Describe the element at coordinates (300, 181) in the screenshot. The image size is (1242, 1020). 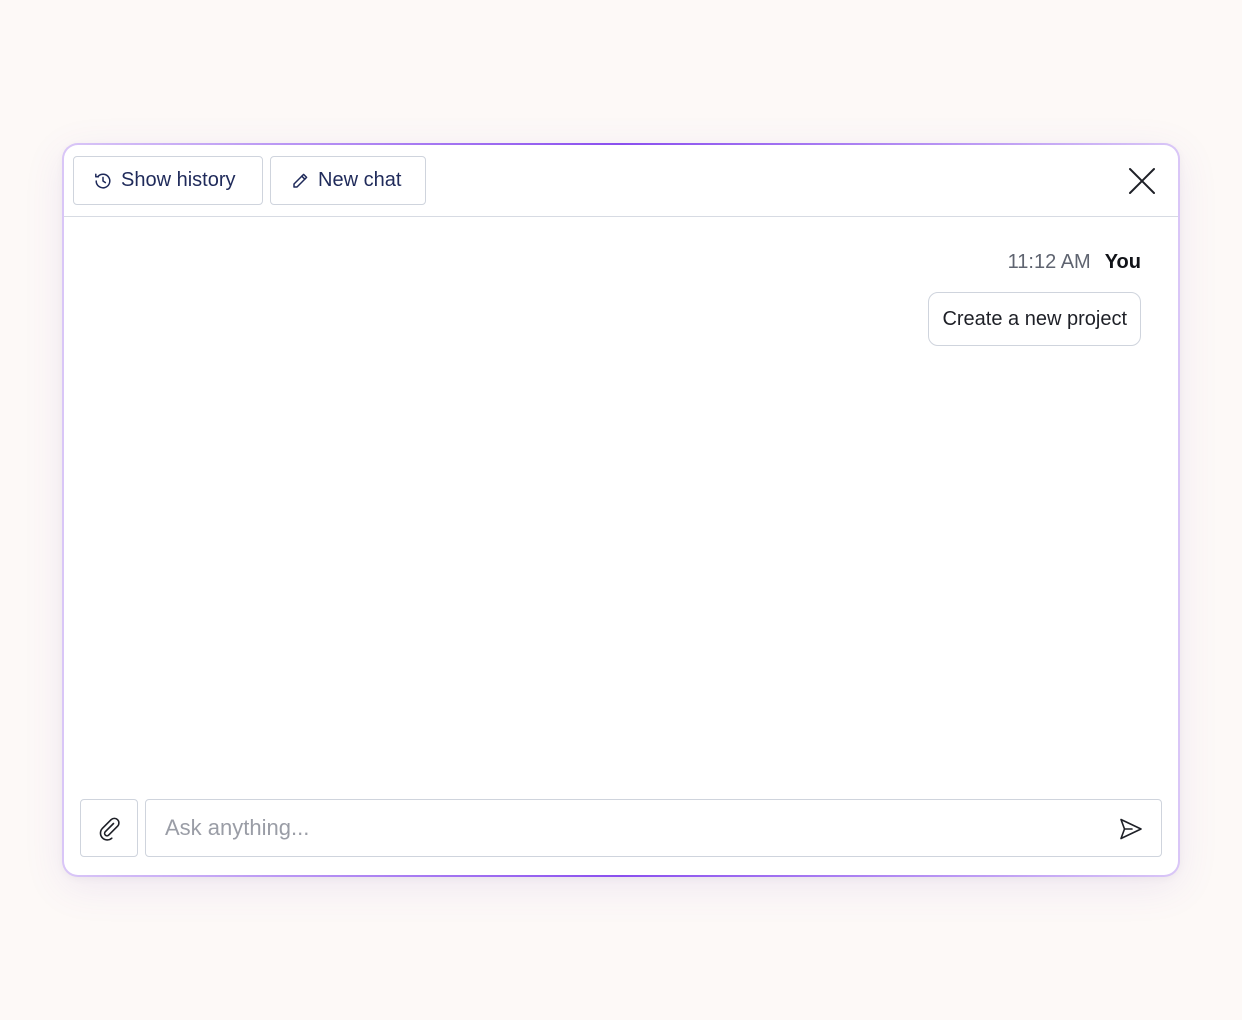
I see `pencil-icon` at that location.